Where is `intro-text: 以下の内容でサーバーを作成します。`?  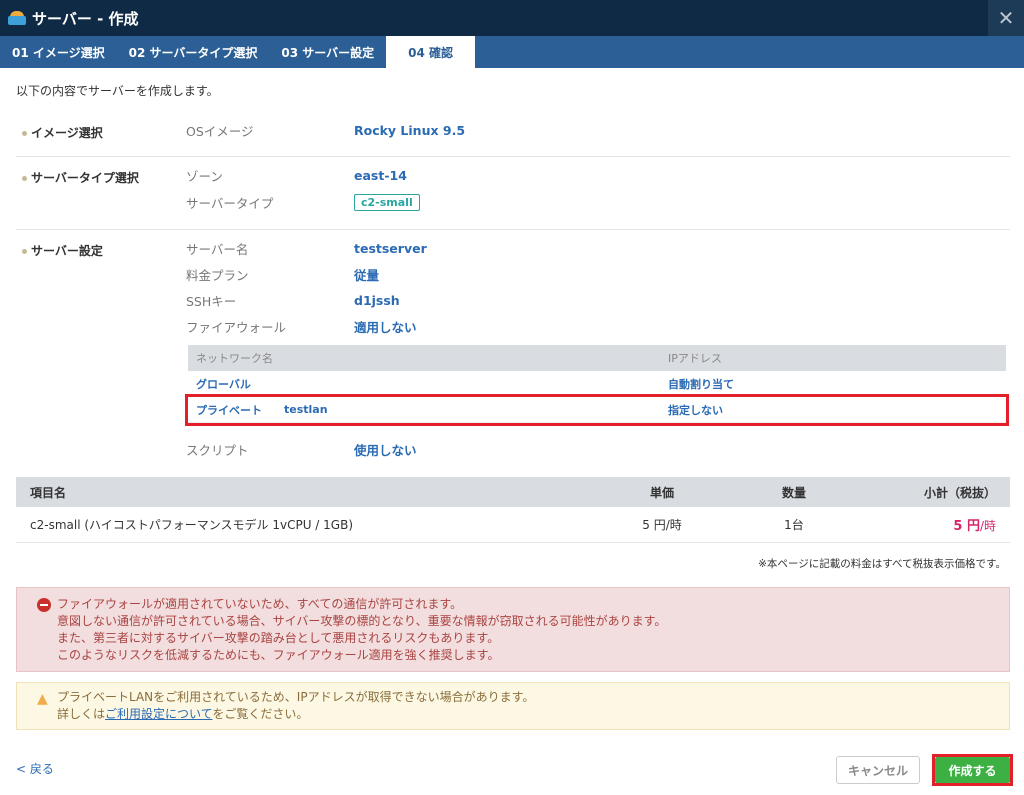
intro-text: 以下の内容でサーバーを作成します。 is located at coordinates (117, 91).